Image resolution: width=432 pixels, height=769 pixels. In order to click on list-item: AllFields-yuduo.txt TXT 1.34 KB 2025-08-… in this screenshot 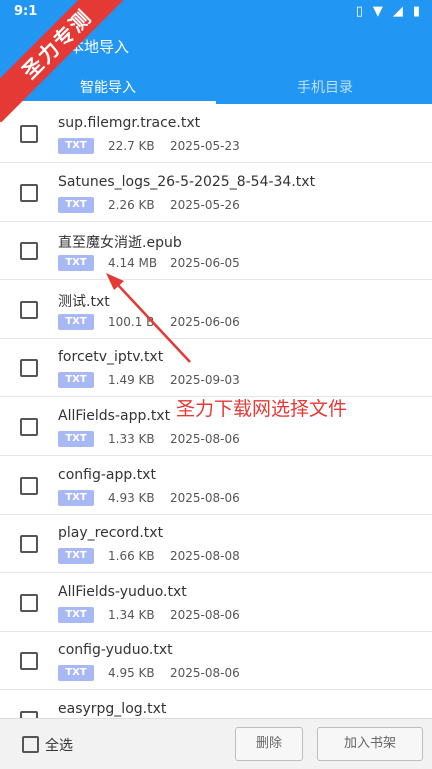, I will do `click(216, 602)`.